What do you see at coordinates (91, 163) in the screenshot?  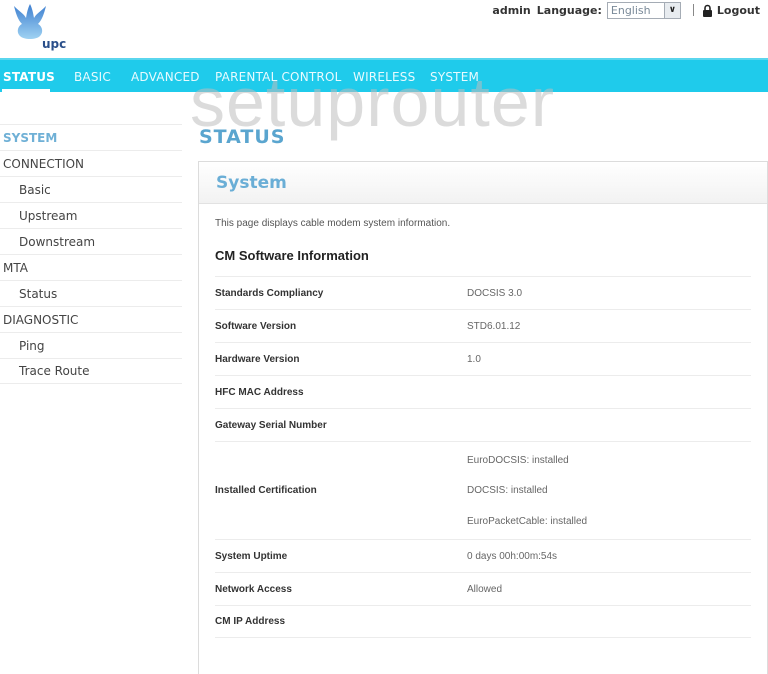 I see `sidebar-item-connection: CONNECTION` at bounding box center [91, 163].